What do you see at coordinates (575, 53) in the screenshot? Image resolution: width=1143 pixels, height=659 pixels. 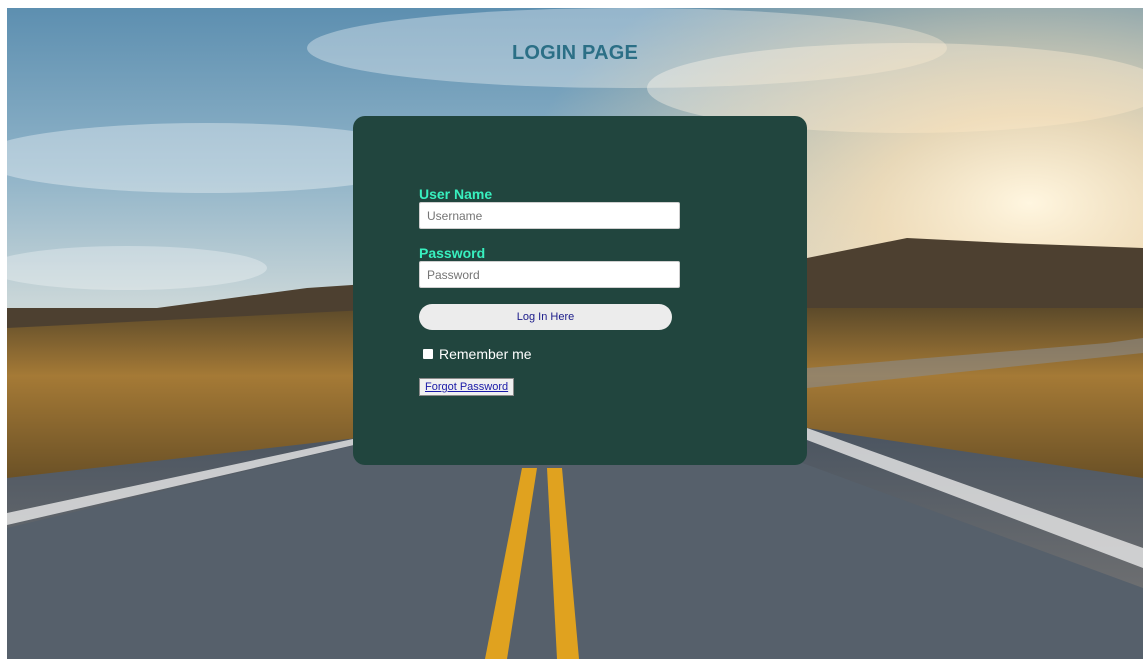 I see `page-title: LOGIN PAGE` at bounding box center [575, 53].